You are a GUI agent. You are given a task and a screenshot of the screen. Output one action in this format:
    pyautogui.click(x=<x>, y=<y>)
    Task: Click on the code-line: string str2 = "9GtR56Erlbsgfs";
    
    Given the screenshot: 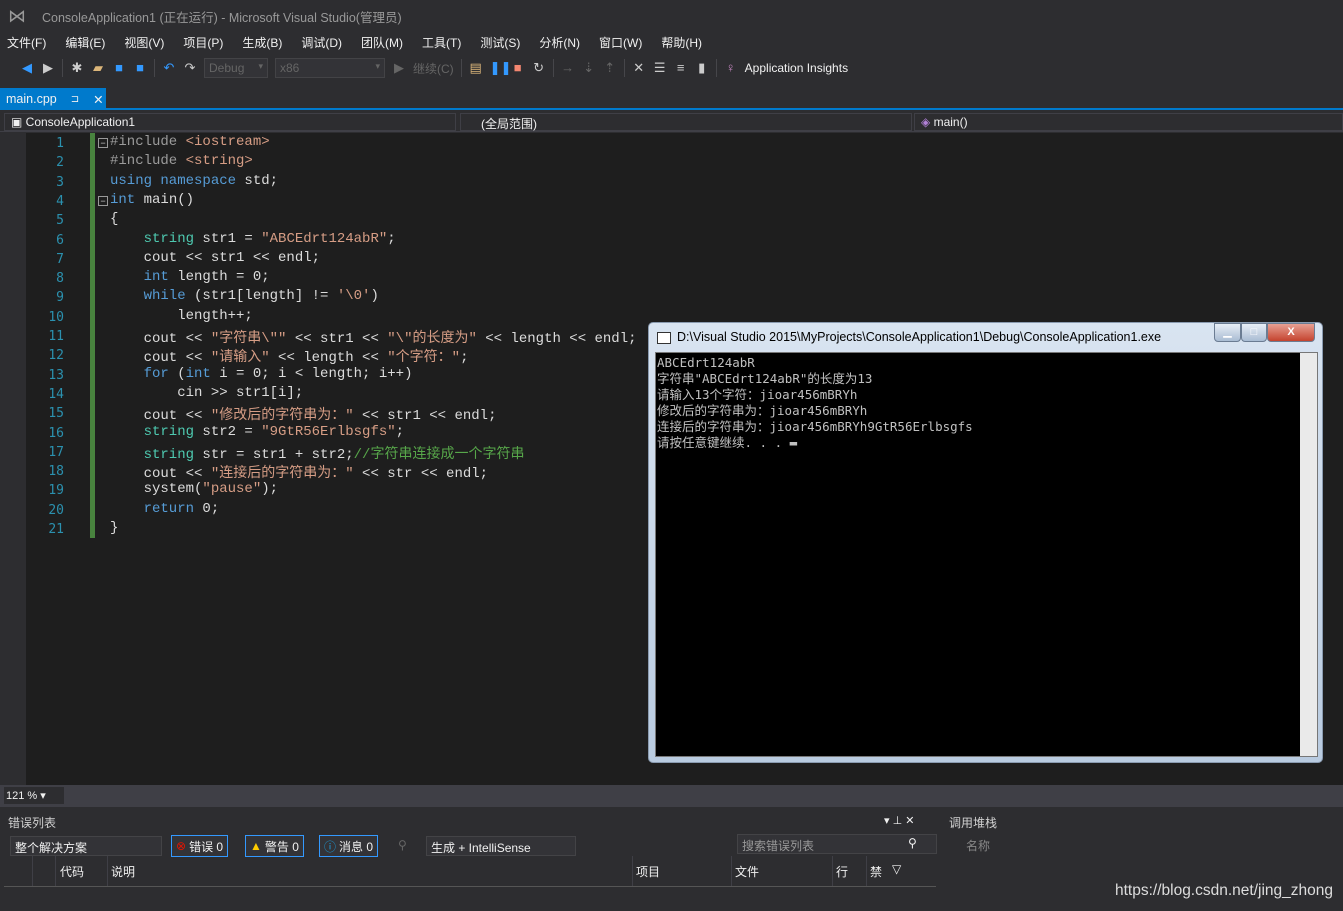 What is the action you would take?
    pyautogui.click(x=257, y=432)
    